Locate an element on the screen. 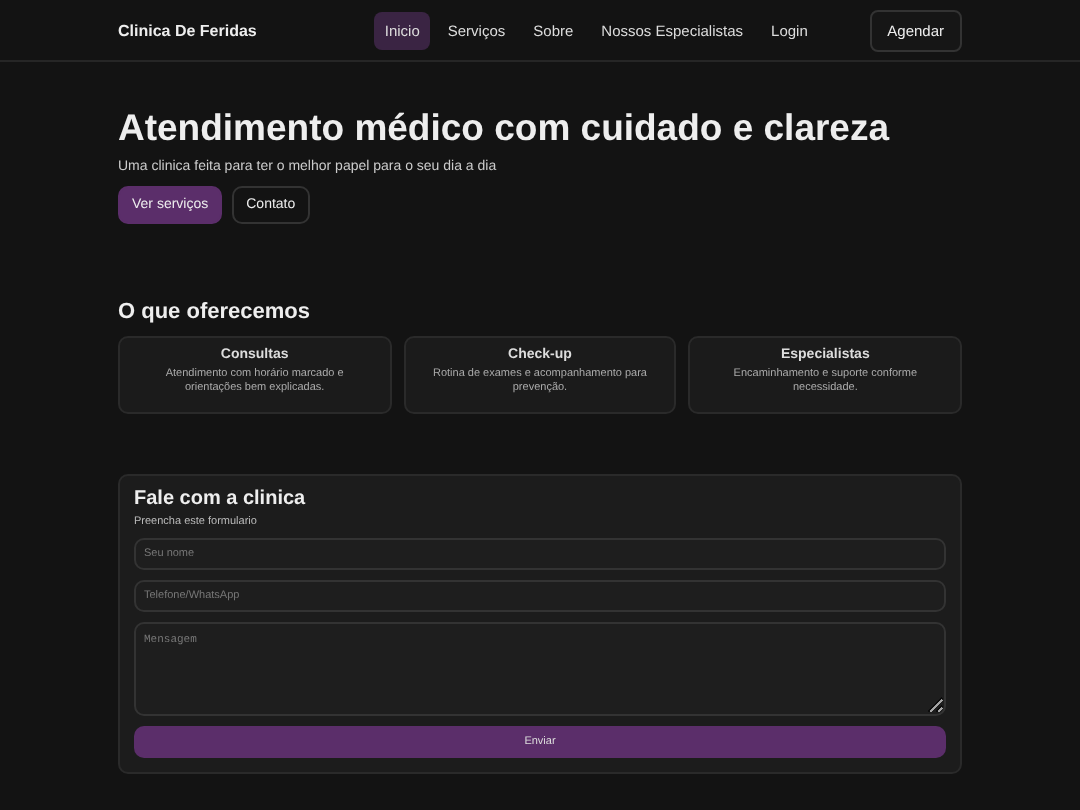  hero-title: Atendimento médico com cuidado e clareza is located at coordinates (505, 128).